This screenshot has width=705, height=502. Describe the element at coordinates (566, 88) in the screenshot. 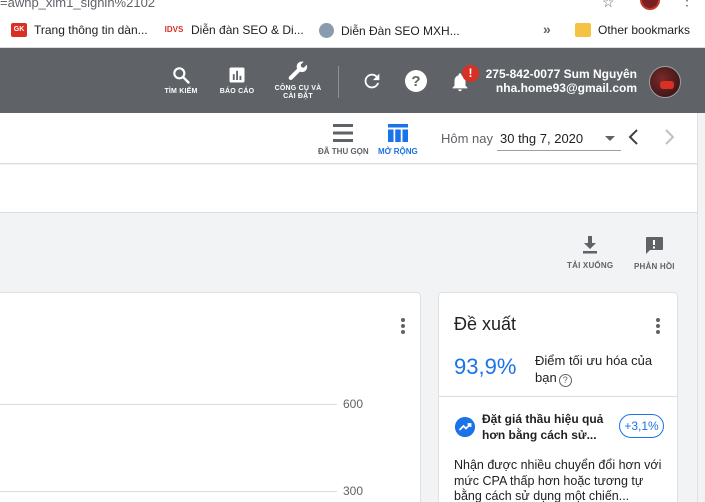

I see `account-email: nha.home93@gmail.com` at that location.